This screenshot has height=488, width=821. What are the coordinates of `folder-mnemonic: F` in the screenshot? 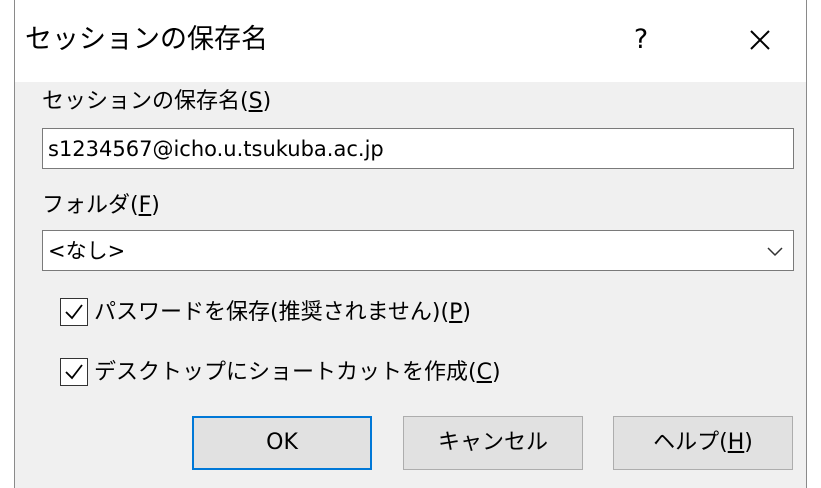 It's located at (145, 205).